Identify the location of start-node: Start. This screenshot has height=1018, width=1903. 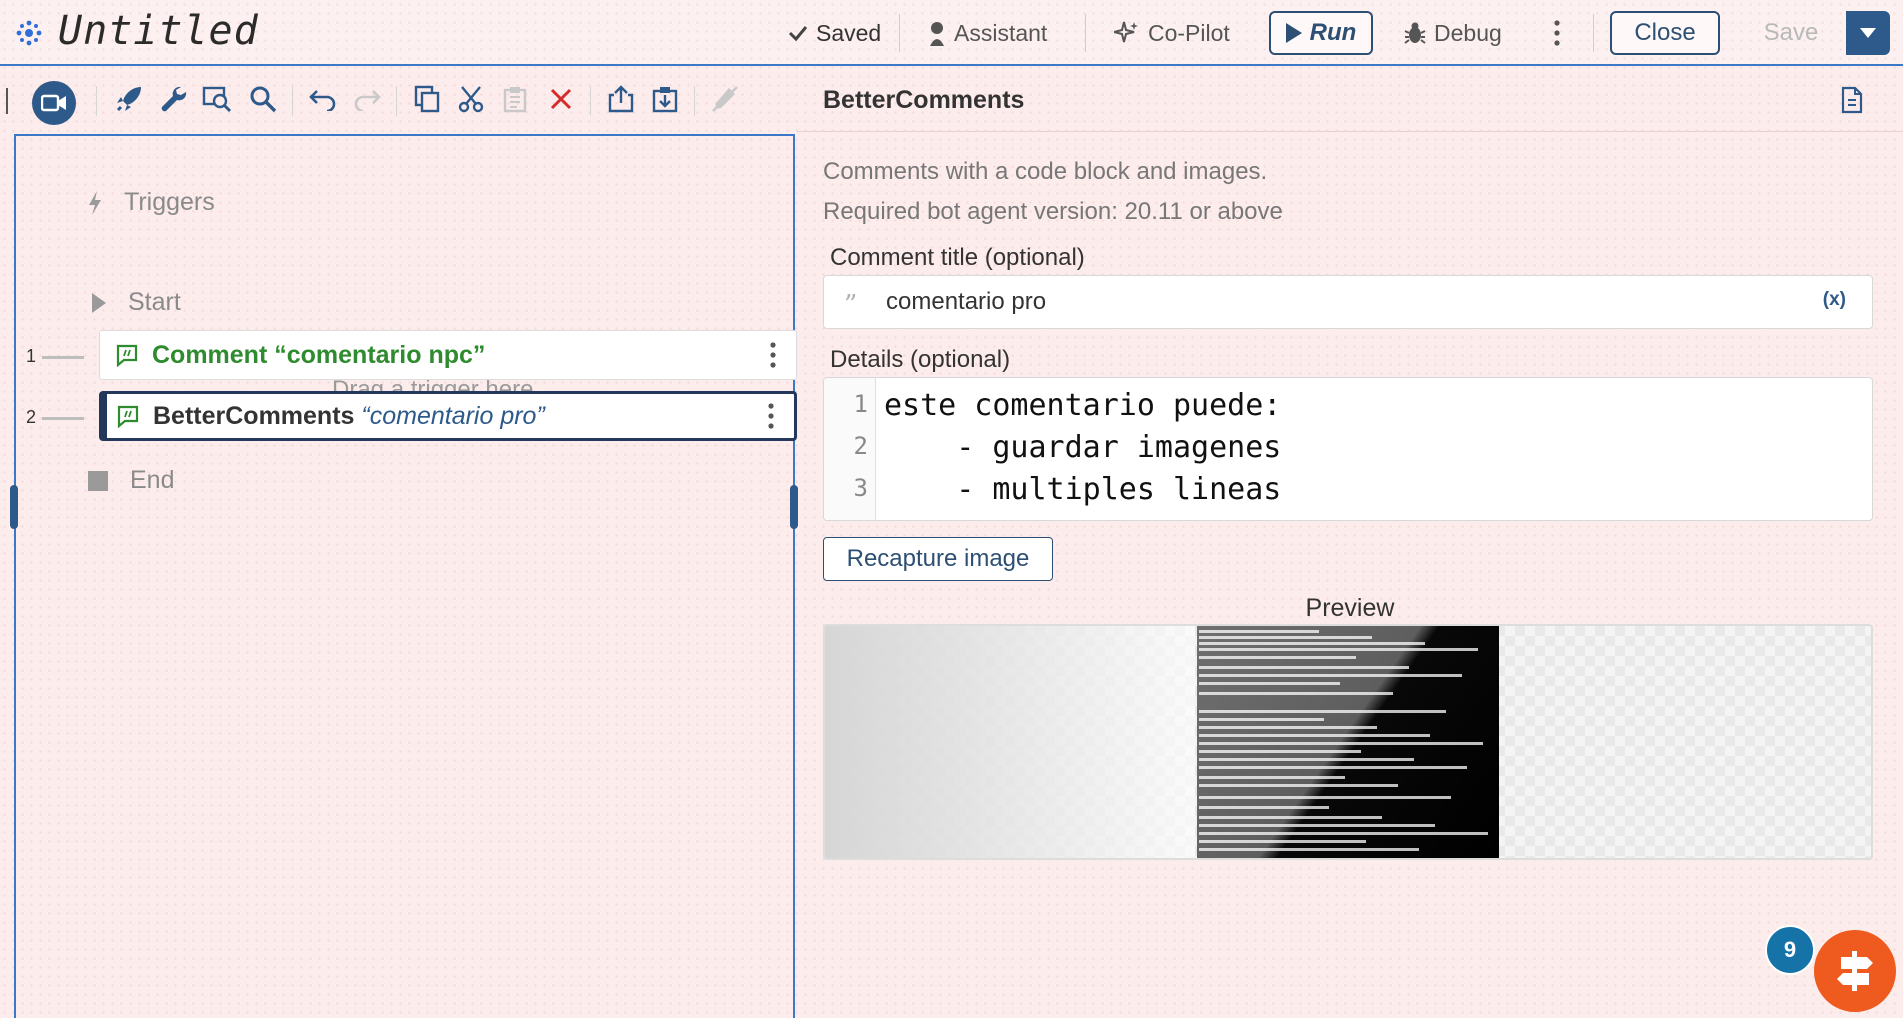
(136, 302).